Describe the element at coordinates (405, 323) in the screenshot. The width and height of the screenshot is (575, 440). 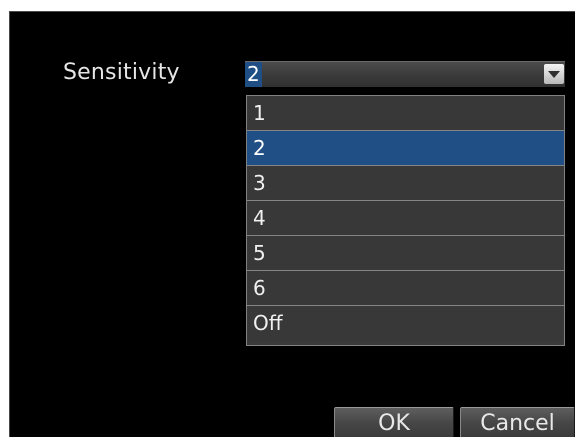
I see `dropdown-option-off: Off` at that location.